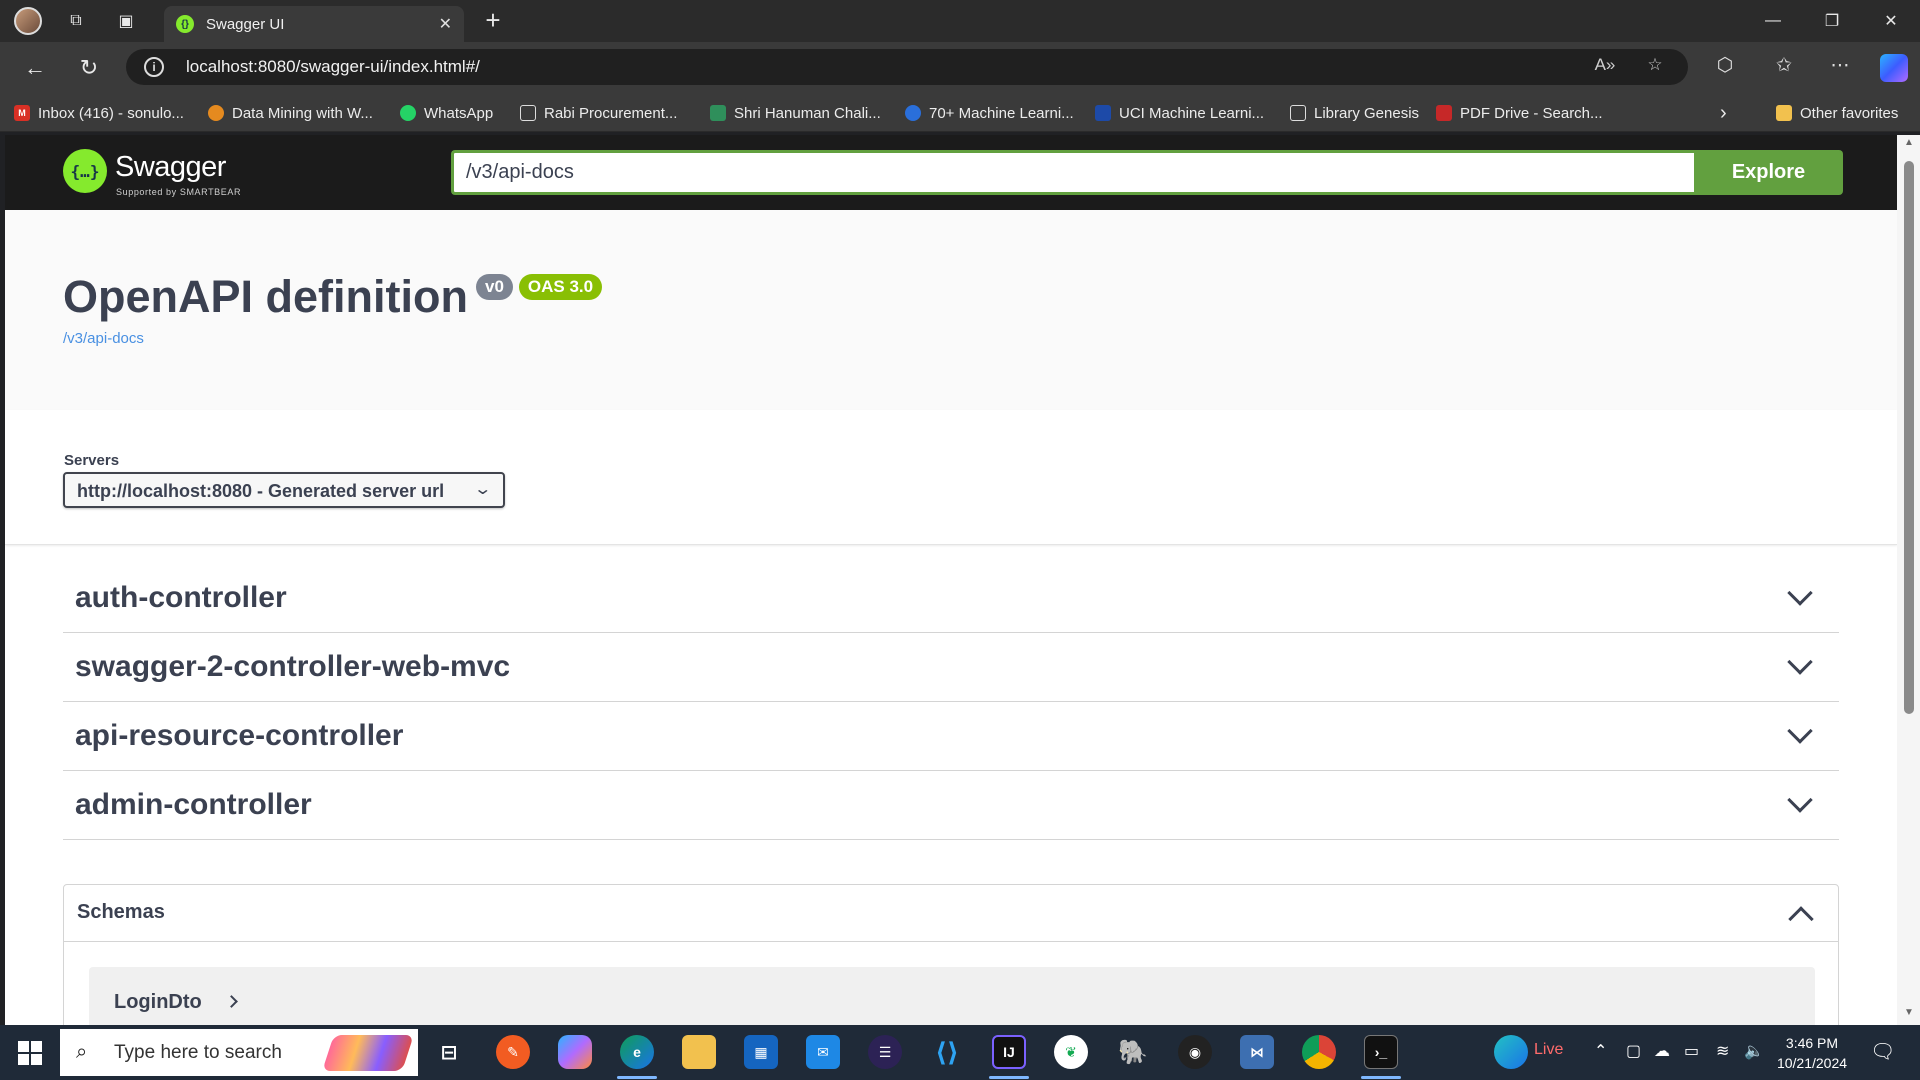 This screenshot has height=1080, width=1920. What do you see at coordinates (1812, 1043) in the screenshot?
I see `clock-time: 3:46 PM` at bounding box center [1812, 1043].